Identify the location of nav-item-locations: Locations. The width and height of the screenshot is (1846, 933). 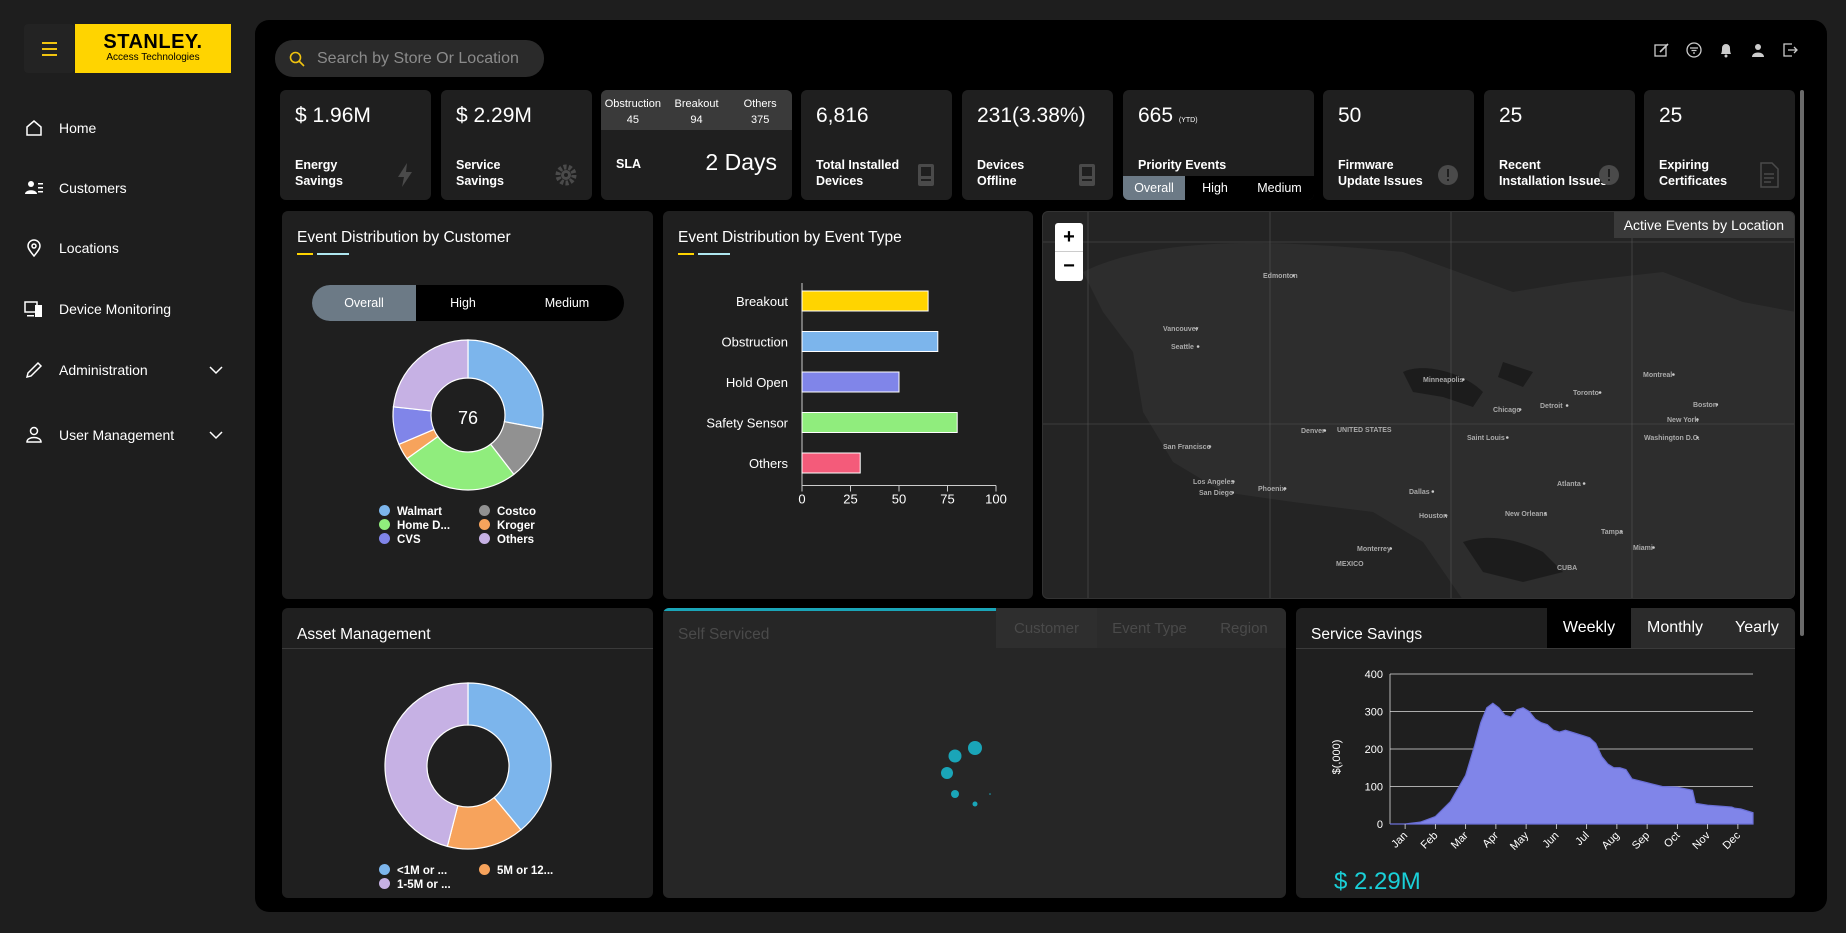
(124, 248).